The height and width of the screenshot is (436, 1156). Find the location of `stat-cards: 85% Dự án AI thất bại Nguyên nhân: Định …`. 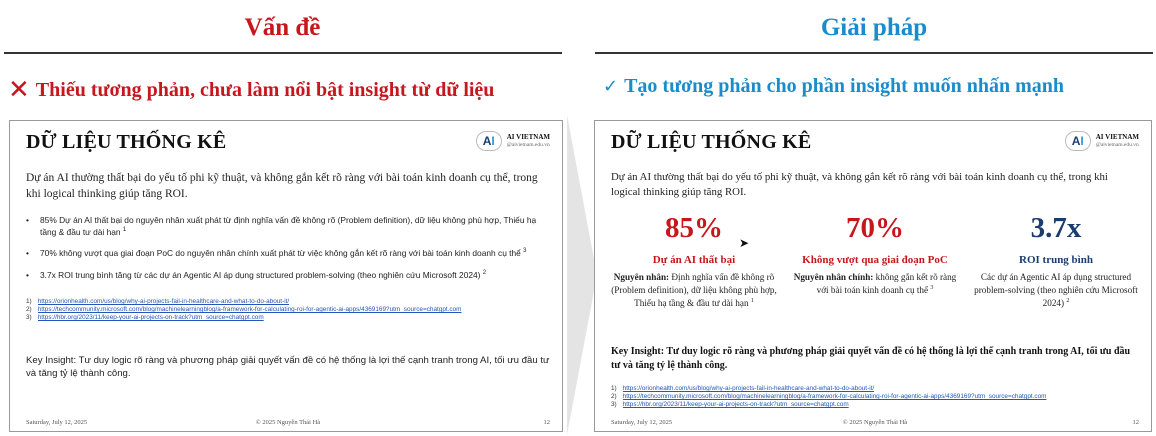

stat-cards: 85% Dự án AI thất bại Nguyên nhân: Định … is located at coordinates (875, 261).